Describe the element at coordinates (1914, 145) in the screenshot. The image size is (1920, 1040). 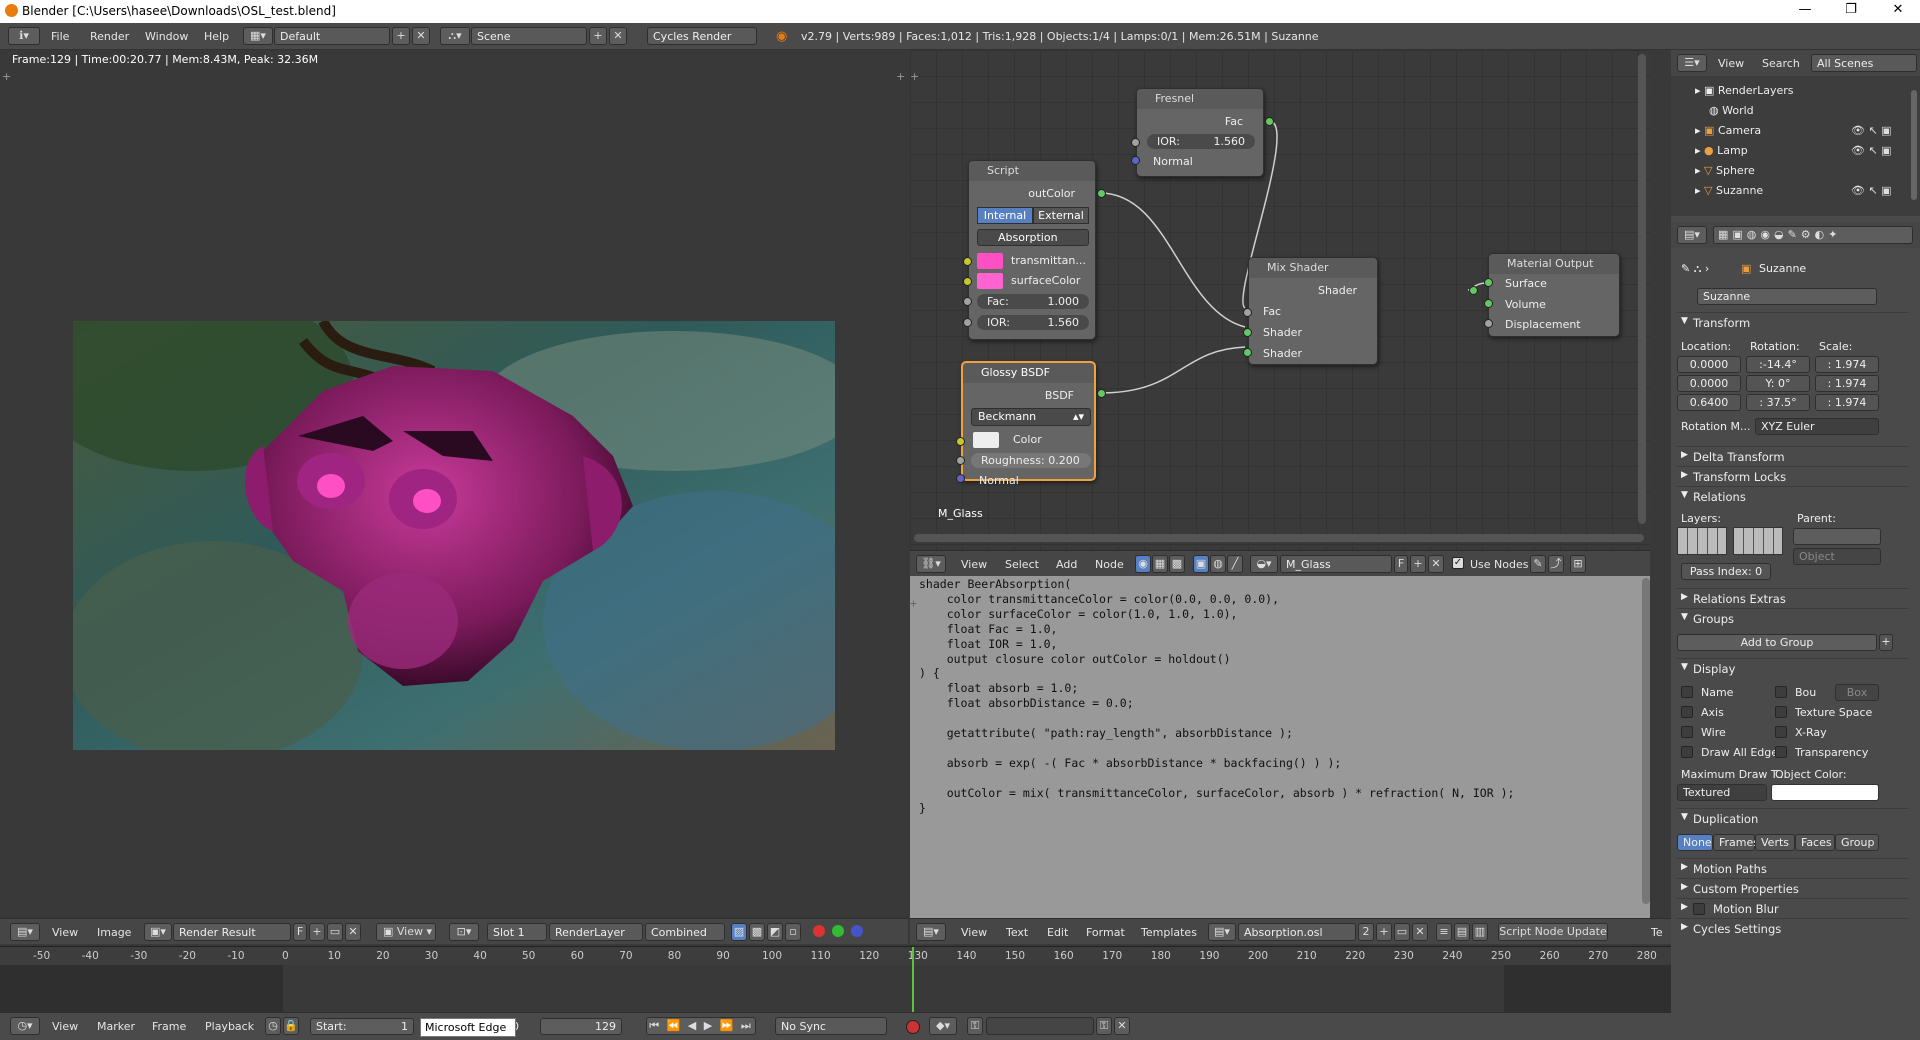
I see `outliner-scrollbar` at that location.